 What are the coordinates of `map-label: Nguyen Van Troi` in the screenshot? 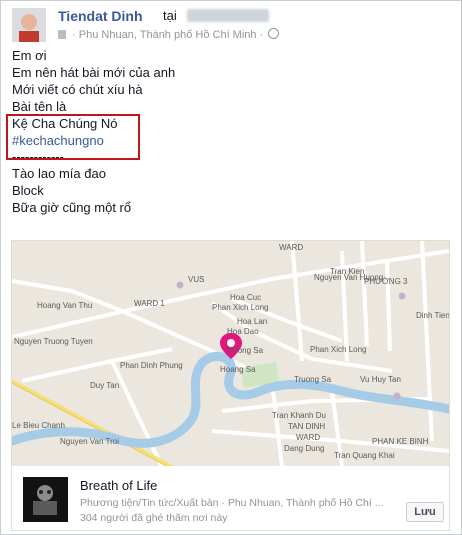 It's located at (89, 441).